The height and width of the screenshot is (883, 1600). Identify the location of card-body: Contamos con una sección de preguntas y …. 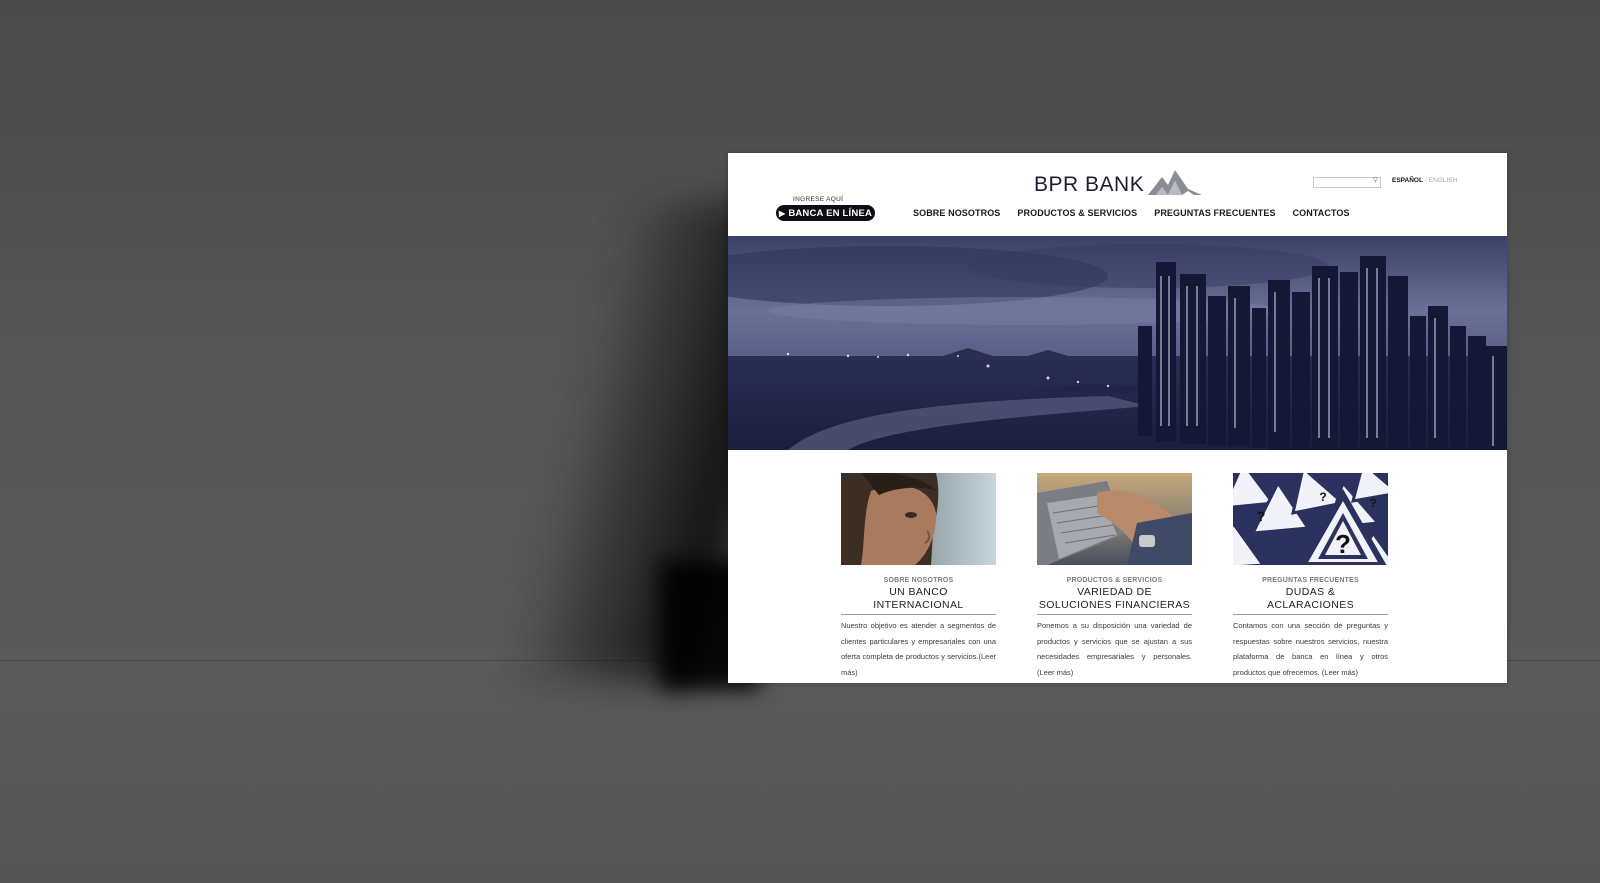
(1310, 649).